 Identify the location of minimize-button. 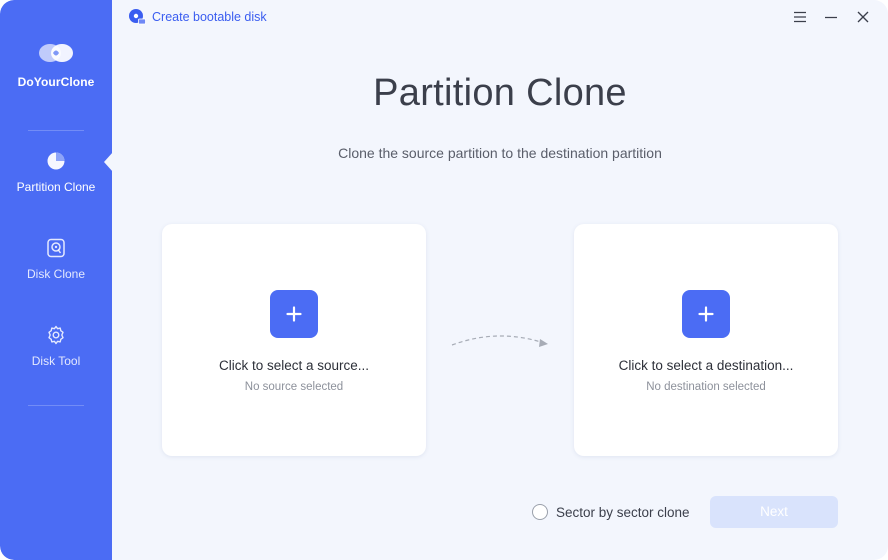
(831, 17).